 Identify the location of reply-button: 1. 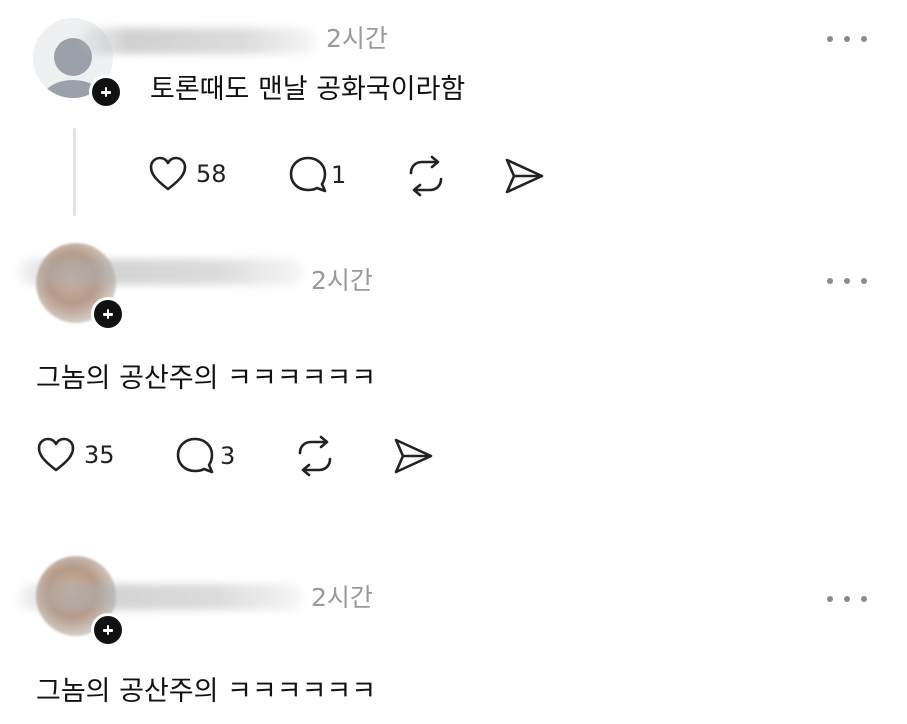
(316, 175).